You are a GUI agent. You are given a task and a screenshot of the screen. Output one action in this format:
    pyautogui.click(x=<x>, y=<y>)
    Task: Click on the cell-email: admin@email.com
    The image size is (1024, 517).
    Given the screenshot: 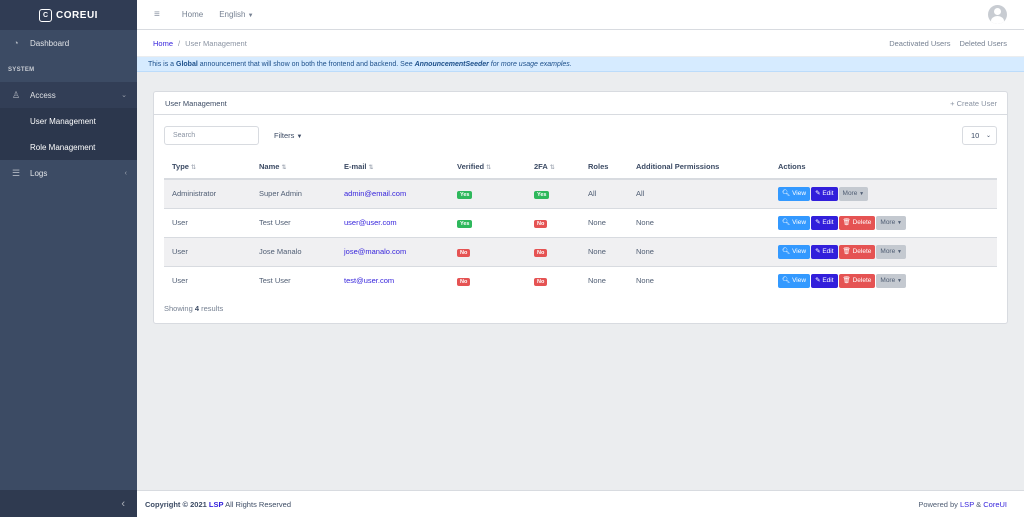 What is the action you would take?
    pyautogui.click(x=392, y=193)
    